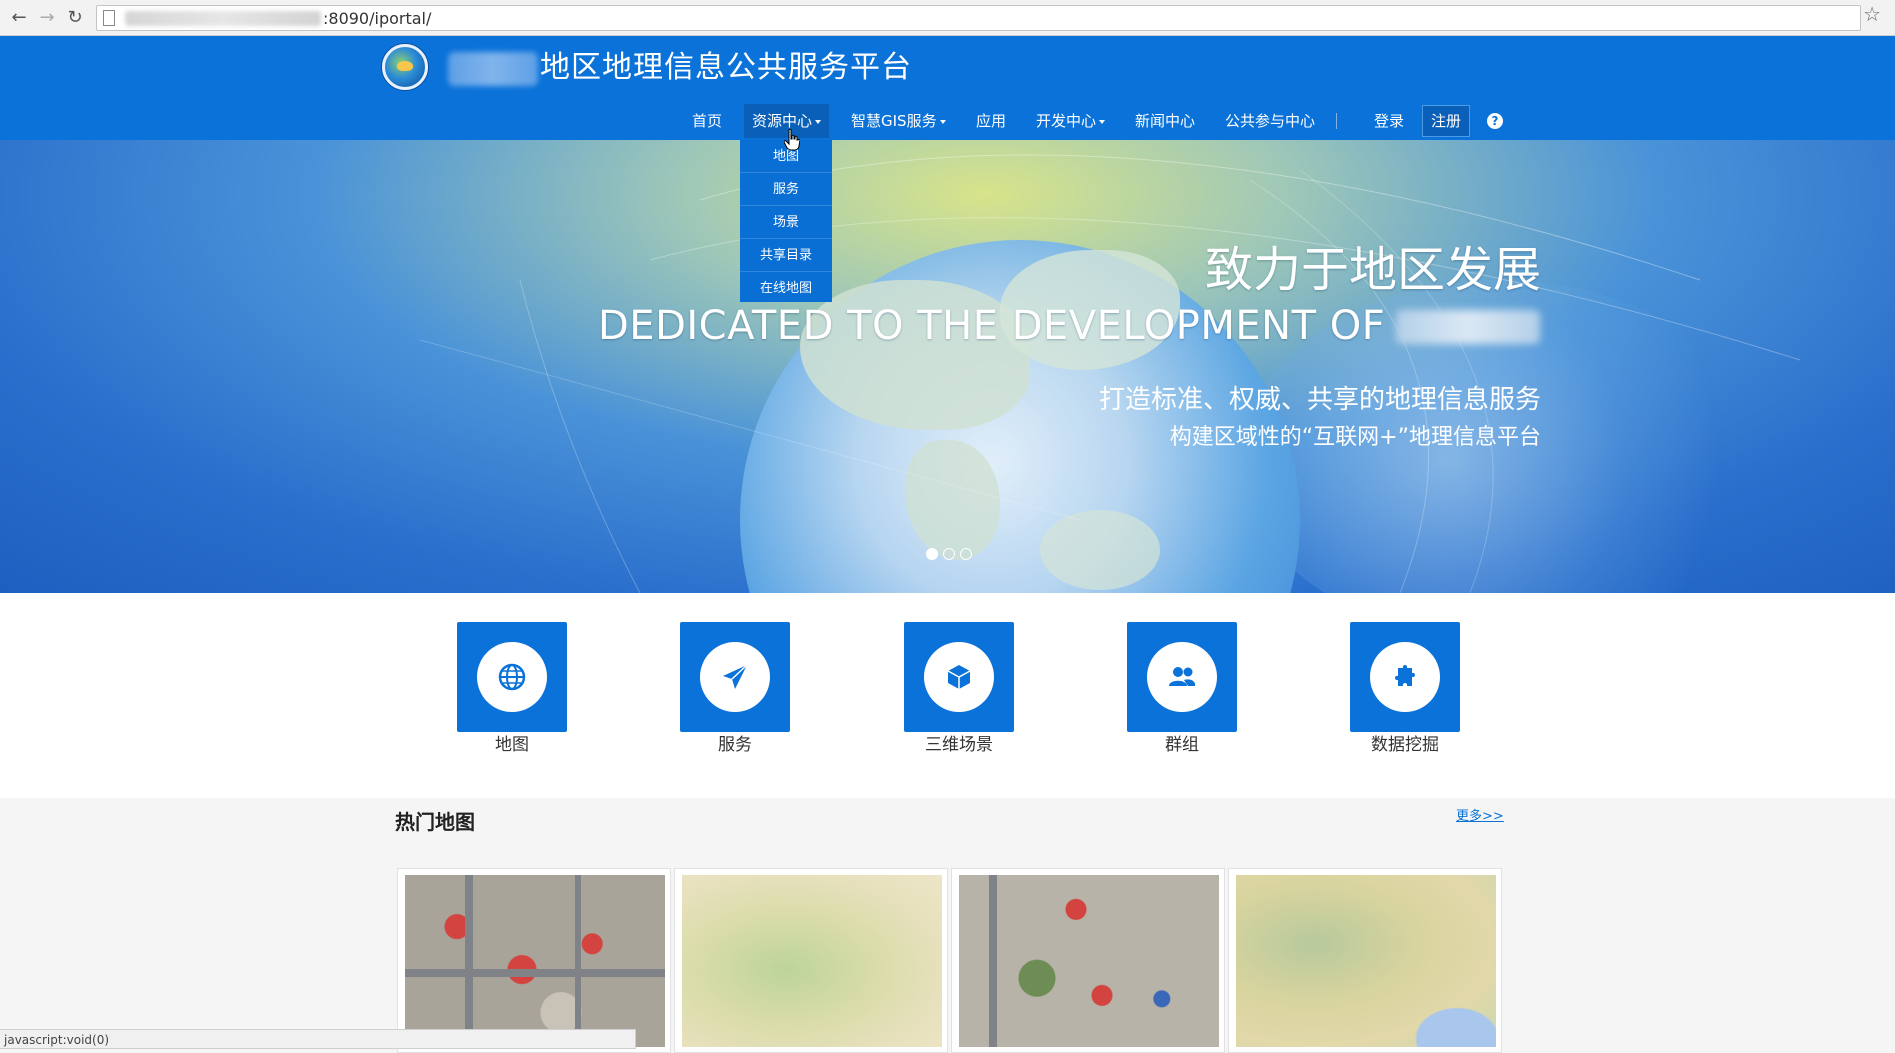 The width and height of the screenshot is (1895, 1053). Describe the element at coordinates (707, 121) in the screenshot. I see `nav-home: 首页` at that location.